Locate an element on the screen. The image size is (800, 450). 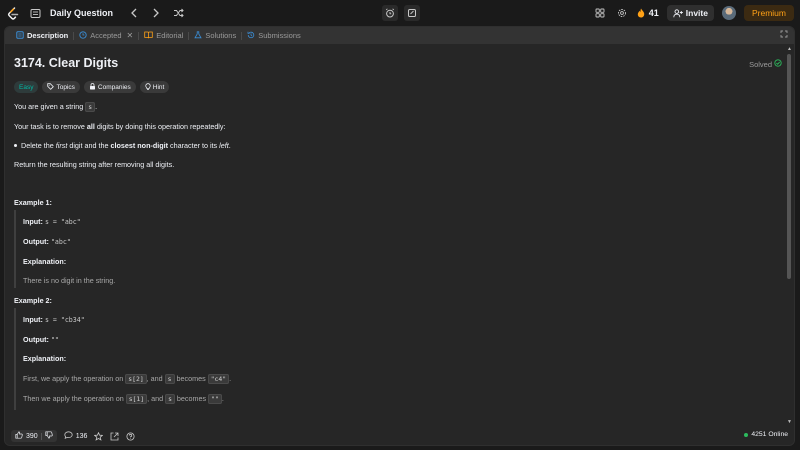
tab-submissions: Submissions is located at coordinates (274, 35).